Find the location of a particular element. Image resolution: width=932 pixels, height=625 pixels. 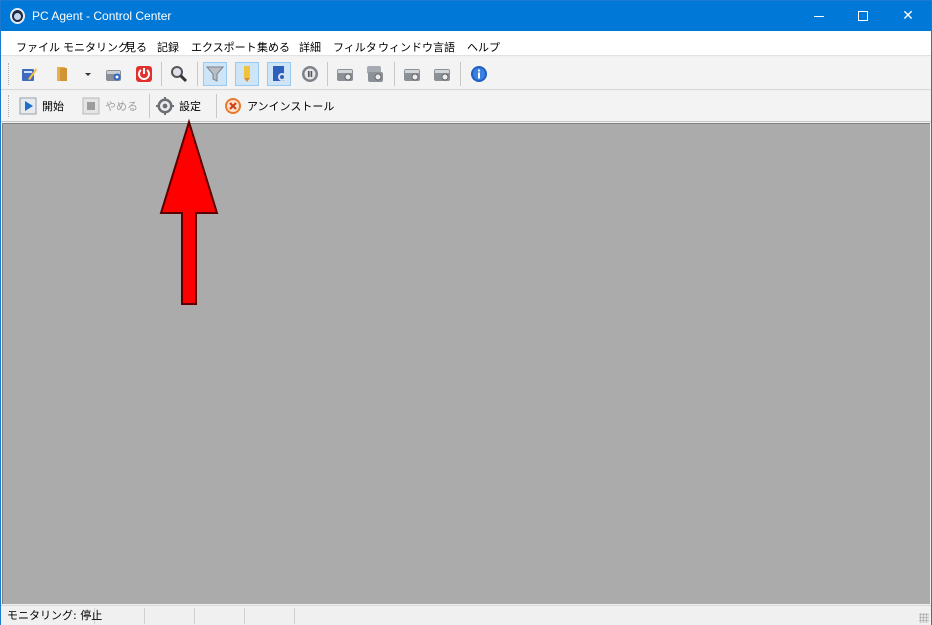

window-title: PC Agent - Control Center is located at coordinates (102, 16).